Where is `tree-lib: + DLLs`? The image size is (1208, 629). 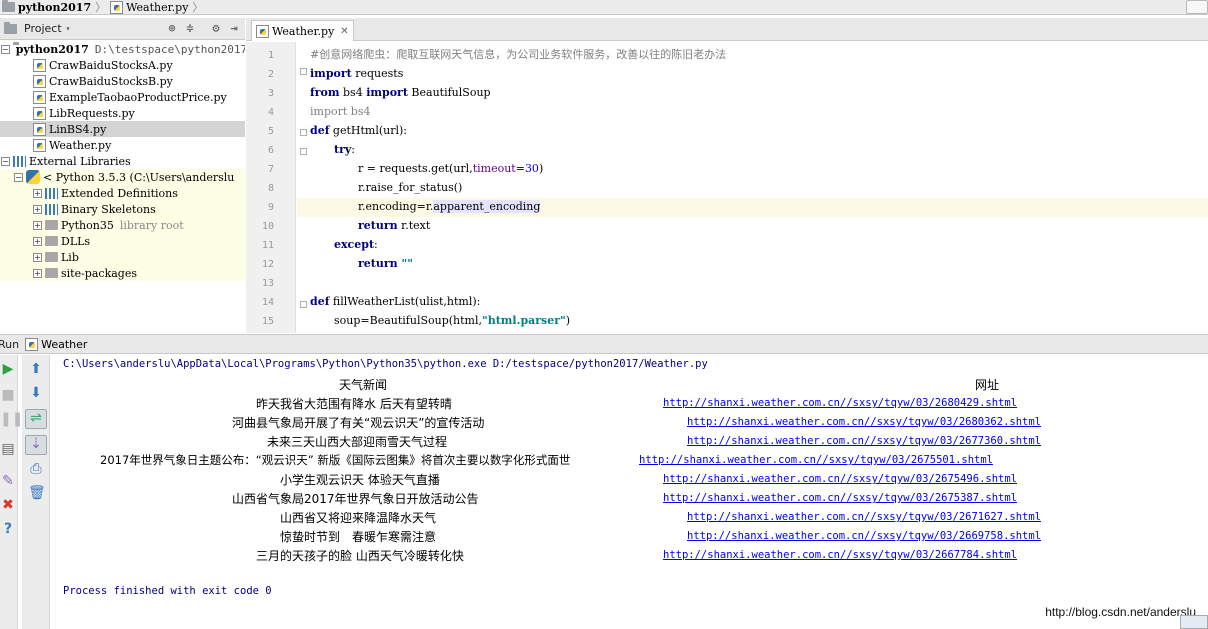
tree-lib: + DLLs is located at coordinates (122, 241).